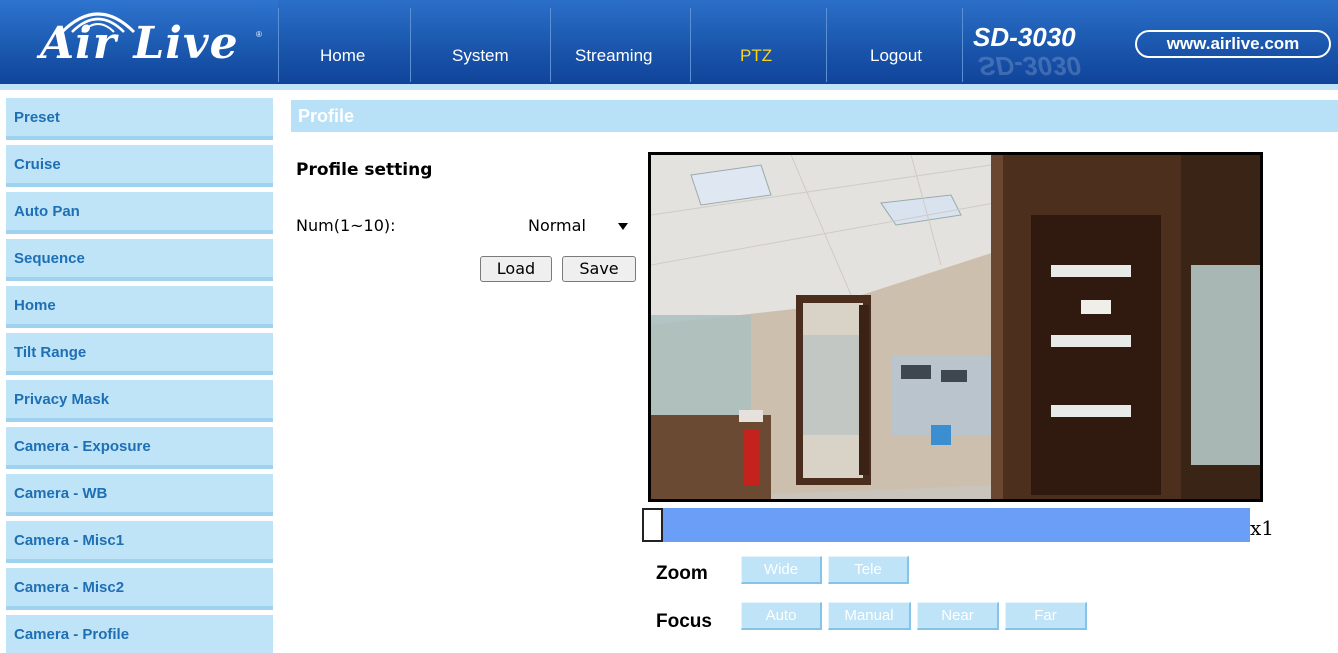 This screenshot has height=653, width=1338. What do you see at coordinates (480, 56) in the screenshot?
I see `nav-system: System` at bounding box center [480, 56].